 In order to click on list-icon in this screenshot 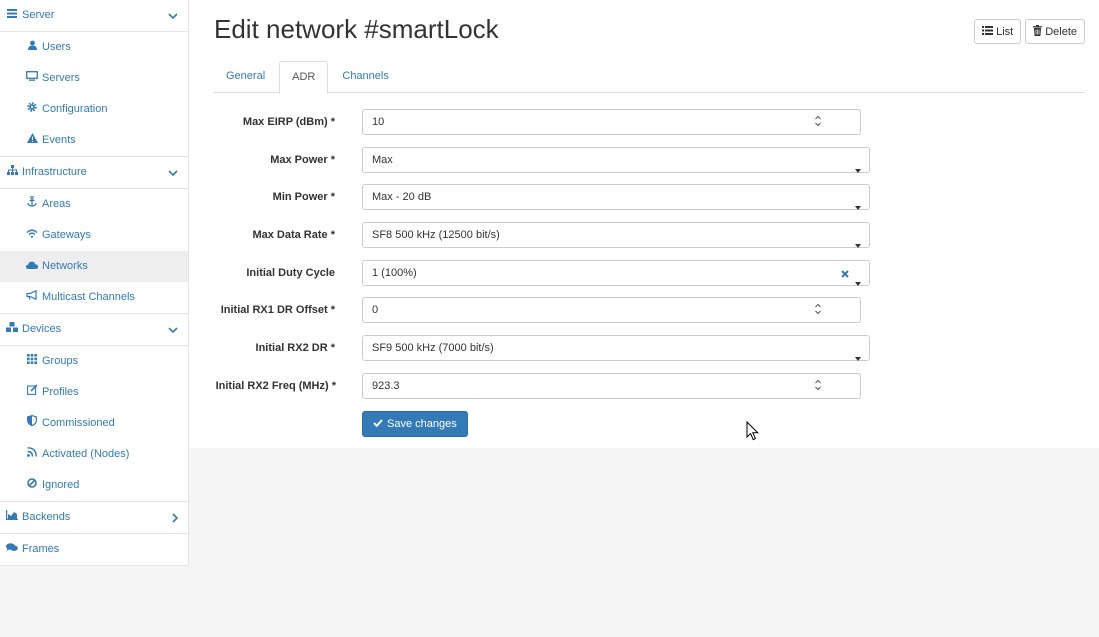, I will do `click(12, 15)`.